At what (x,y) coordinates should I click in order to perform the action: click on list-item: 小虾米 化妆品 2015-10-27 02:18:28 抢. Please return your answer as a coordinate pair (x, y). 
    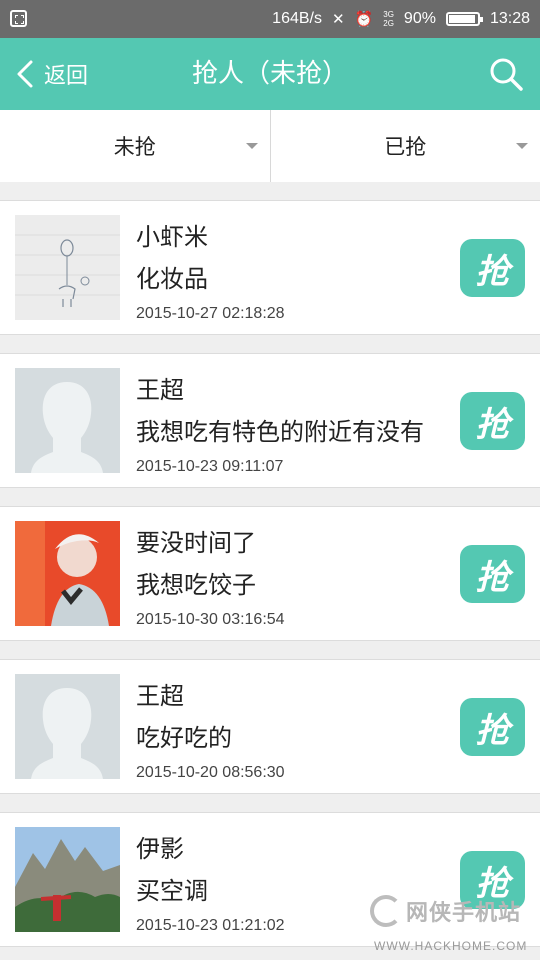
    Looking at the image, I should click on (270, 267).